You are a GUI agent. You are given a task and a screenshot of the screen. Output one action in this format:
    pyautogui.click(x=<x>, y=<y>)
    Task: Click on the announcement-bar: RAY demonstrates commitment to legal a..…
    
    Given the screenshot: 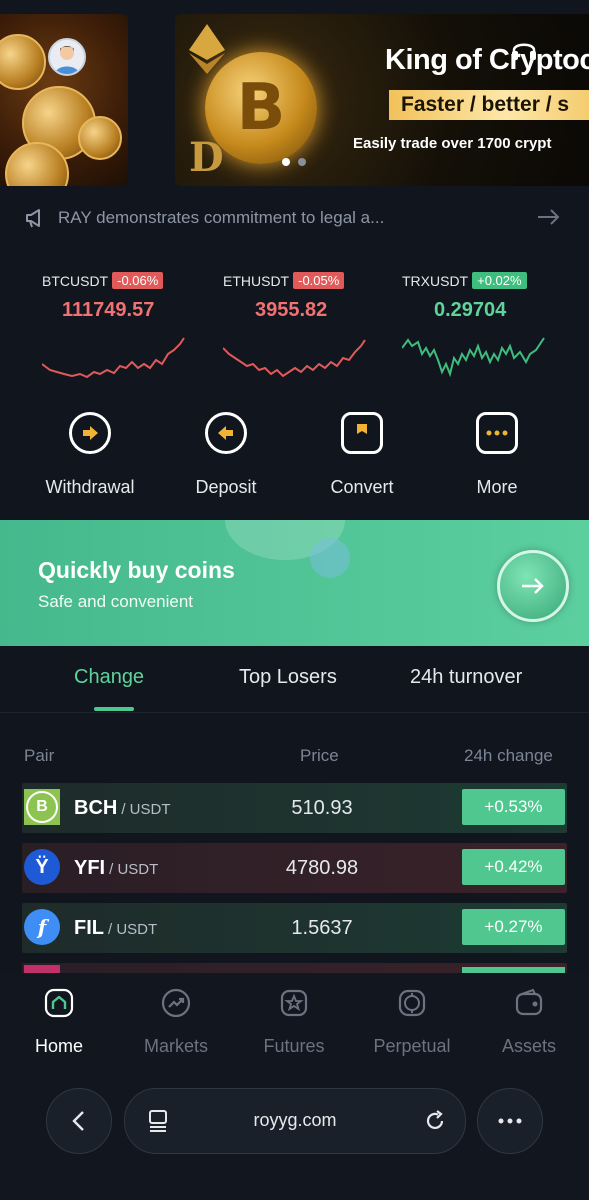 What is the action you would take?
    pyautogui.click(x=294, y=218)
    